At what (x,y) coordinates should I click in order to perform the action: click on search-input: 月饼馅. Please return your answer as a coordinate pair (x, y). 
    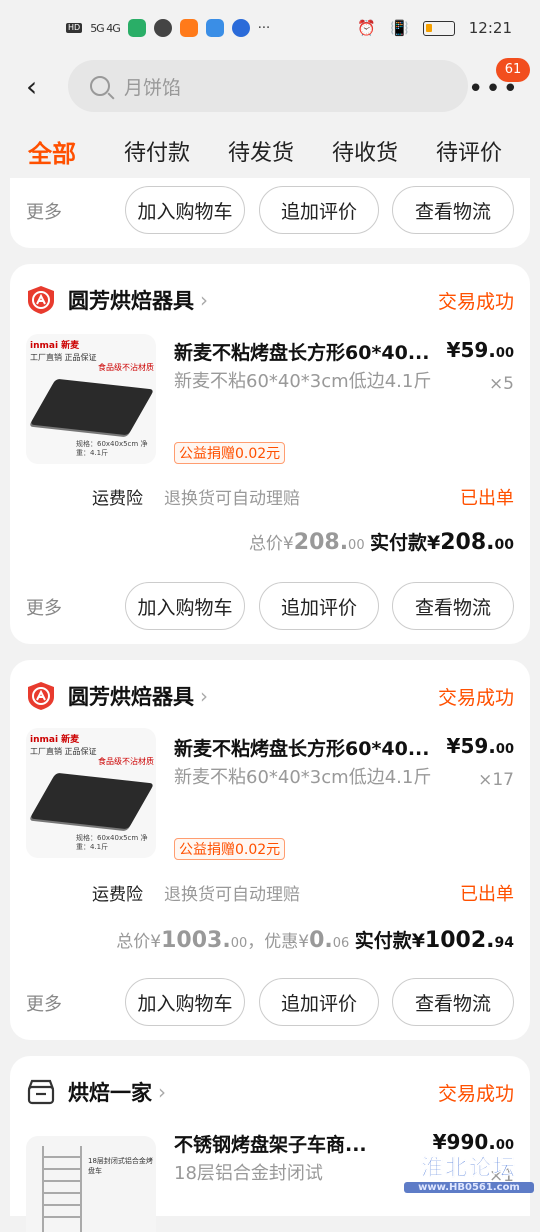
    Looking at the image, I should click on (268, 86).